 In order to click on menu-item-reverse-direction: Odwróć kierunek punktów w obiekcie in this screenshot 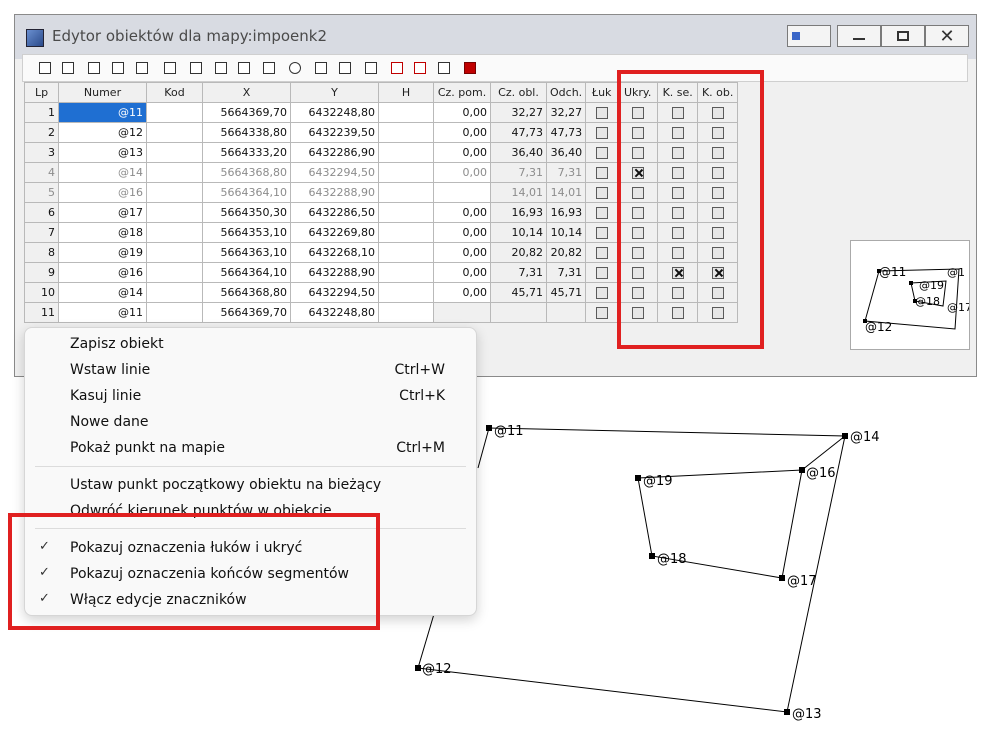, I will do `click(250, 512)`.